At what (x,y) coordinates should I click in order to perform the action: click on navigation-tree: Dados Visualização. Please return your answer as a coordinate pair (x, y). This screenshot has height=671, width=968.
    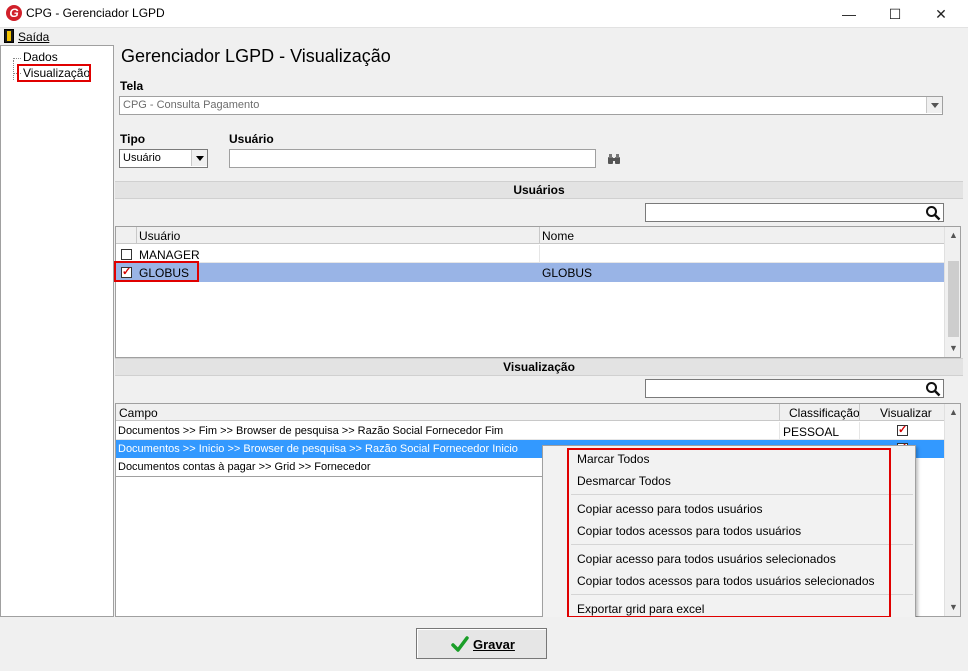
    Looking at the image, I should click on (57, 331).